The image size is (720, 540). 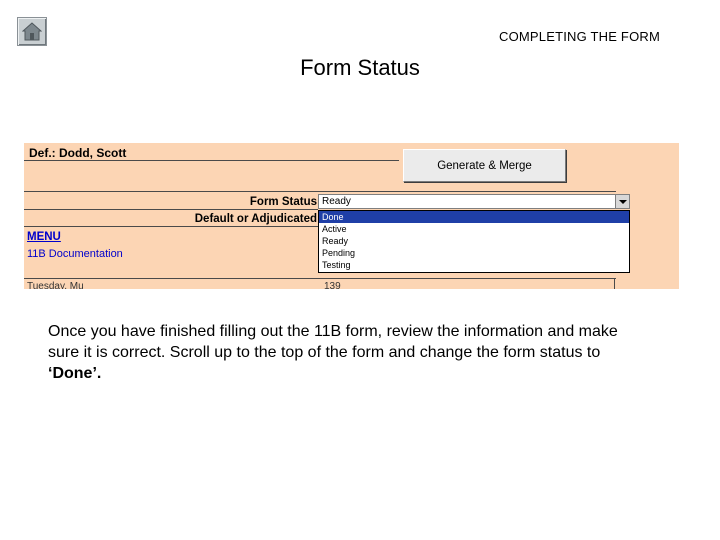 I want to click on form-status-select: Ready, so click(x=474, y=201).